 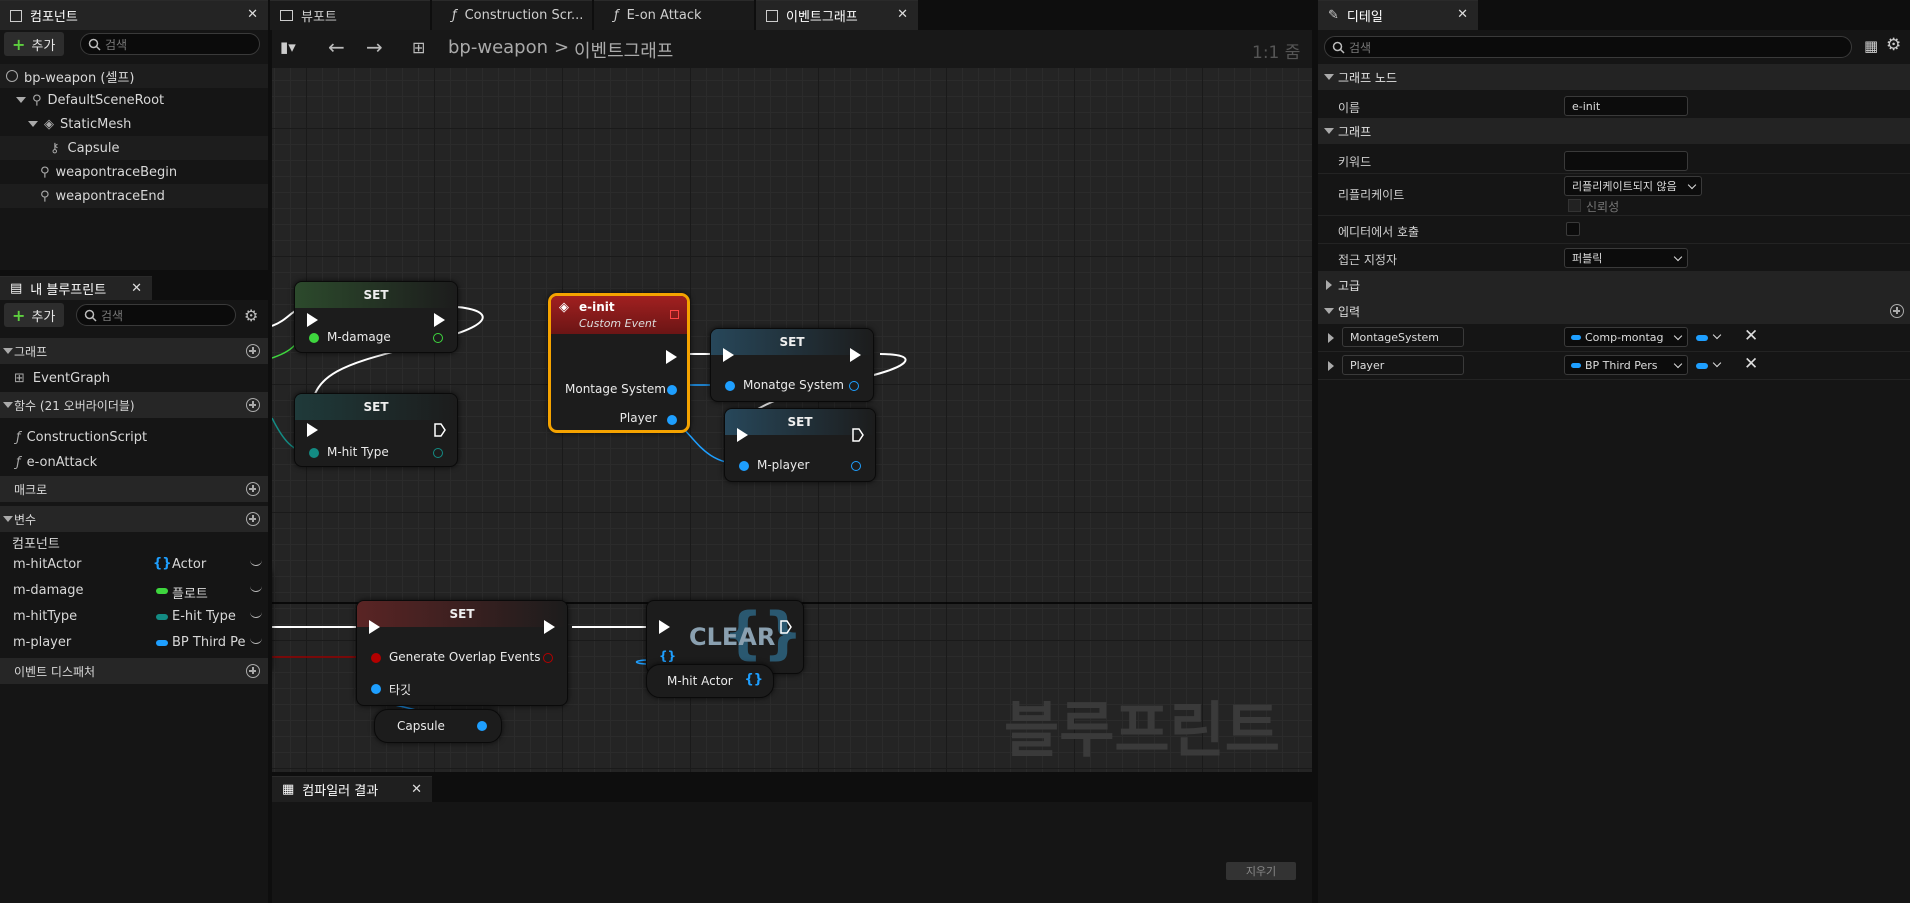 I want to click on add-component-button: + 추가, so click(x=34, y=44).